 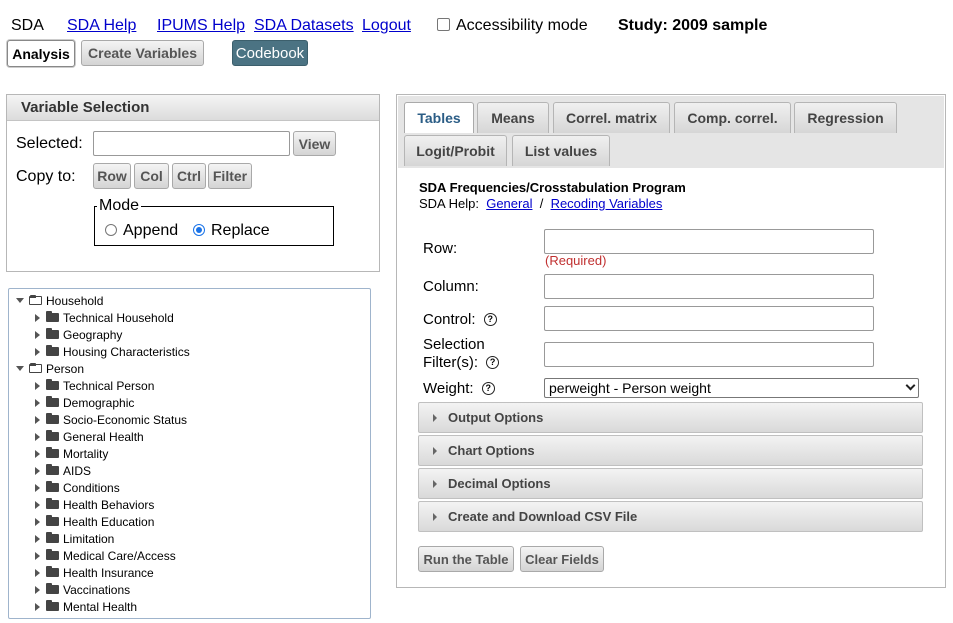 I want to click on tree-group: Person, so click(x=50, y=368).